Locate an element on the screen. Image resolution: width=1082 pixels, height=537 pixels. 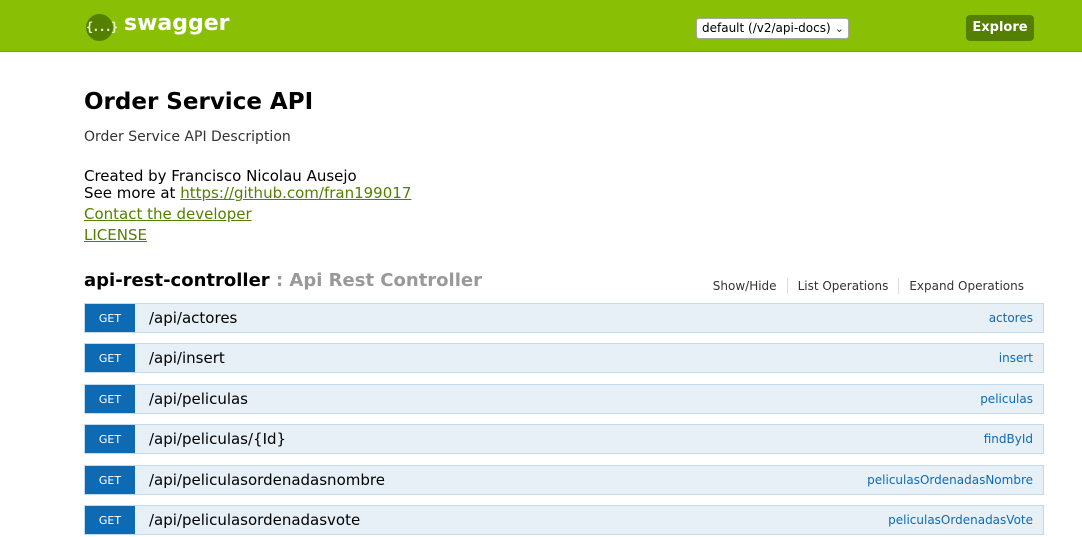
see-more-prefix: See more at is located at coordinates (132, 193).